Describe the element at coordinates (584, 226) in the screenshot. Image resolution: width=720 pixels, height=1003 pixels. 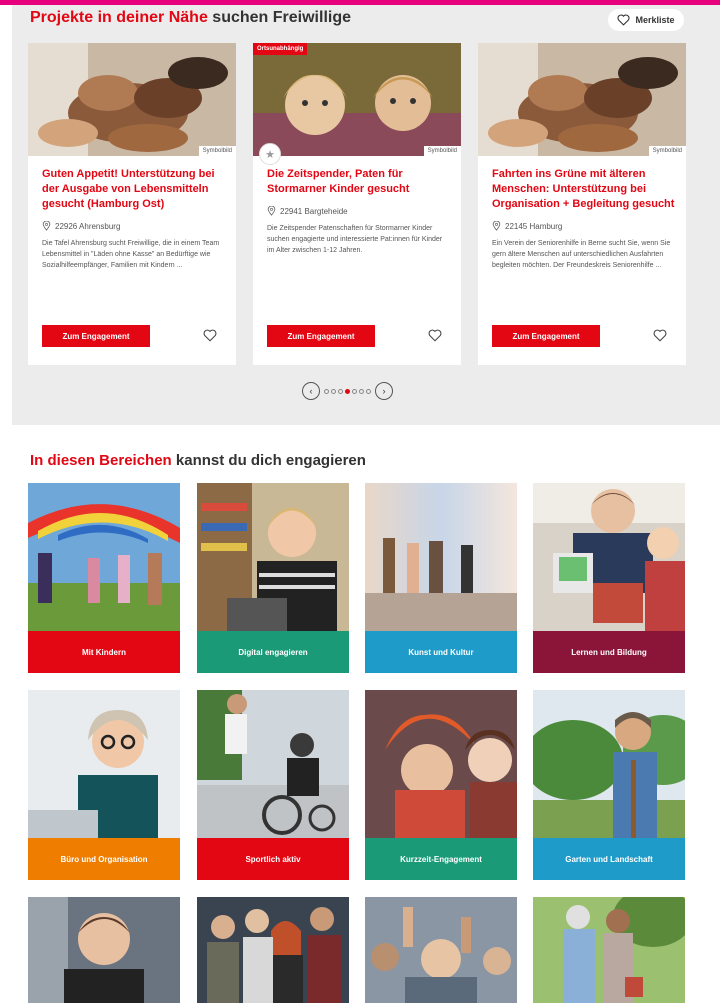
I see `project-card-location: 22145 Hamburg` at that location.